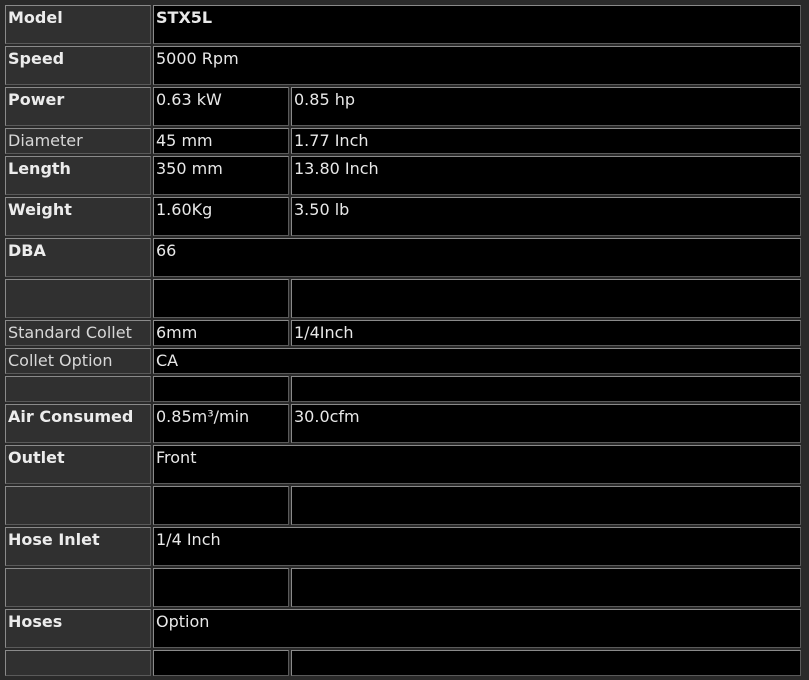 The height and width of the screenshot is (680, 809). Describe the element at coordinates (221, 333) in the screenshot. I see `spec-value: 6mm` at that location.